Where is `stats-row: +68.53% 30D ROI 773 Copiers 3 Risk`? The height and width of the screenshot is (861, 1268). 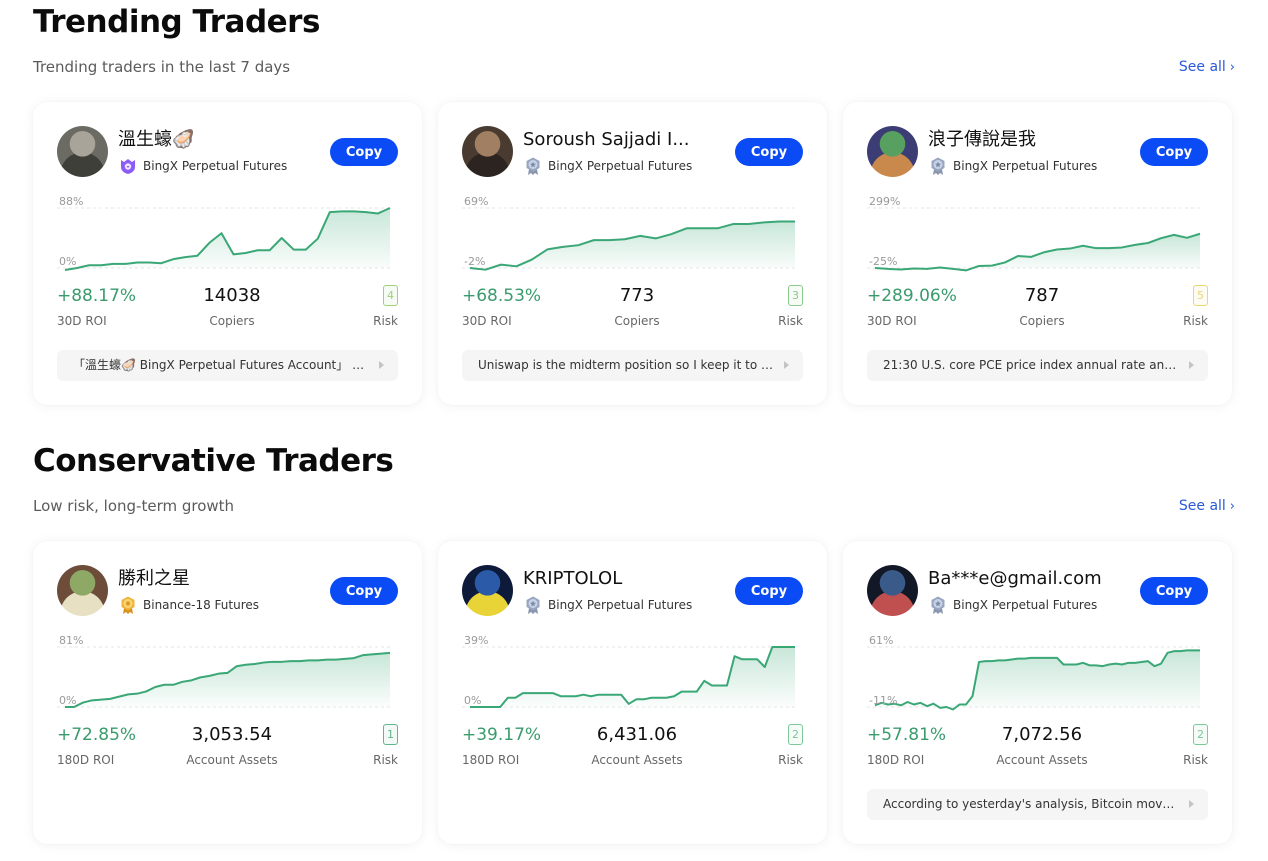
stats-row: +68.53% 30D ROI 773 Copiers 3 Risk is located at coordinates (632, 309).